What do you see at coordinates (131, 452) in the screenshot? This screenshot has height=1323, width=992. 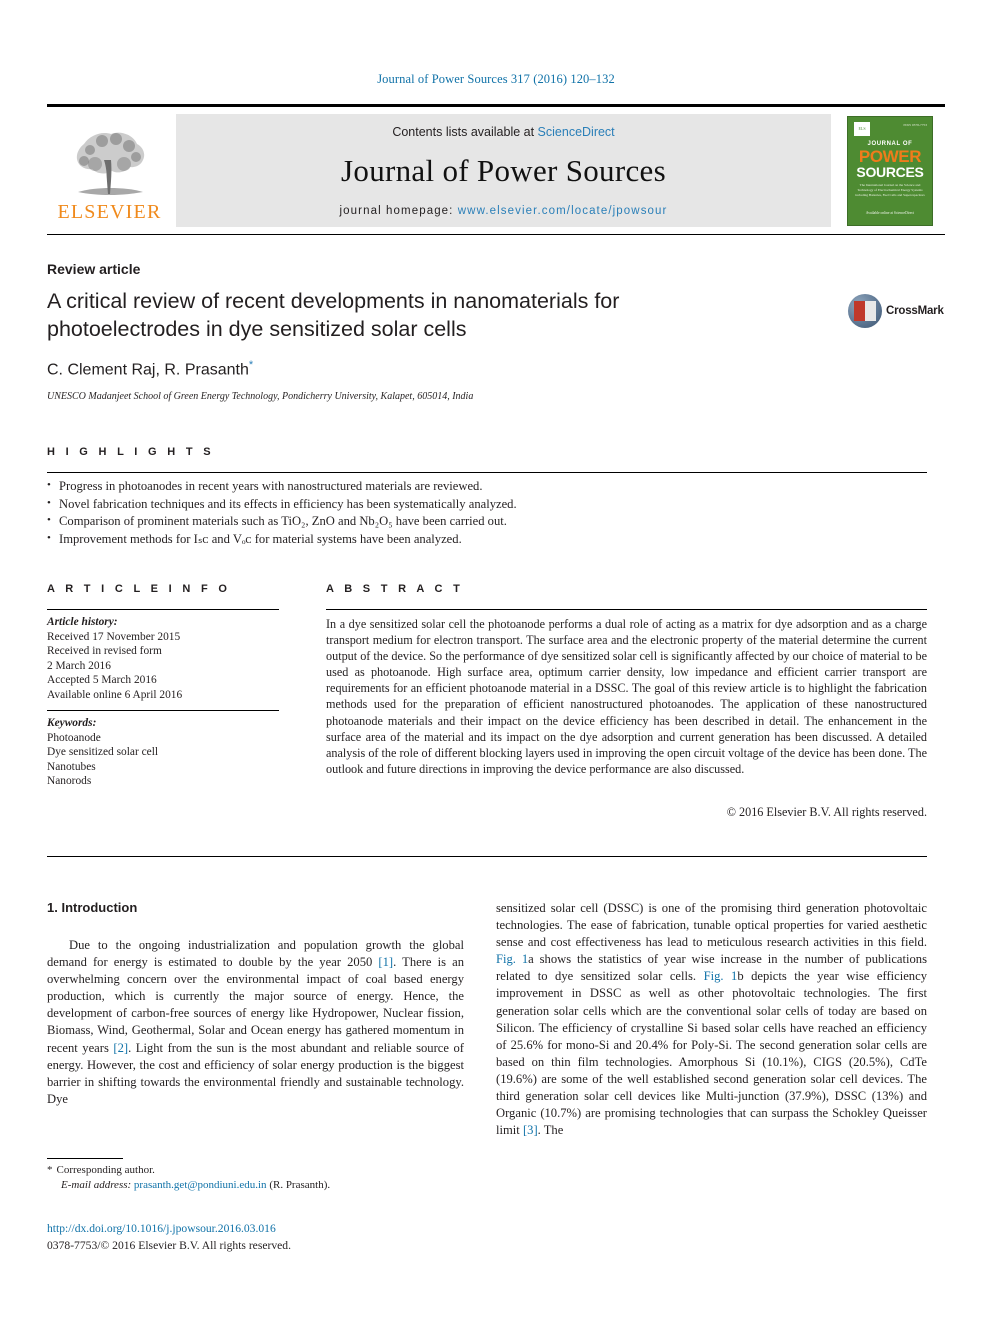 I see `highlights-heading: H I G H L I G H T S` at bounding box center [131, 452].